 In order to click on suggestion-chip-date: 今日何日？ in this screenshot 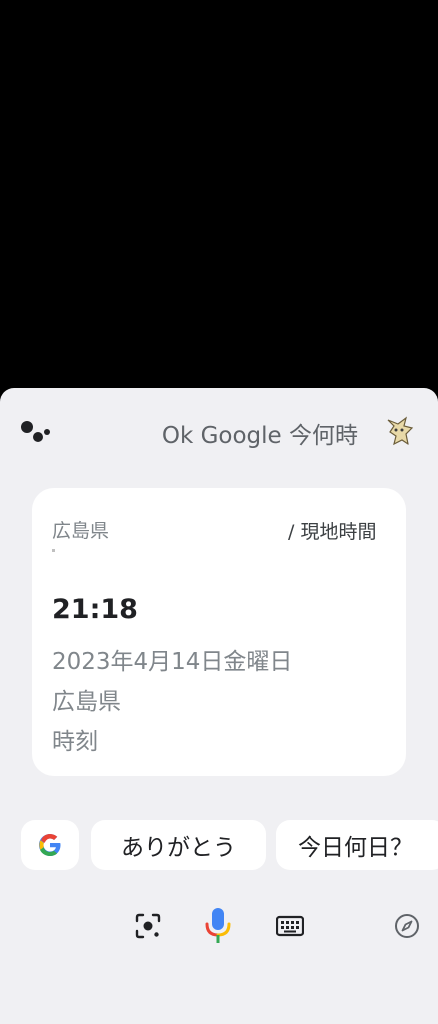, I will do `click(357, 845)`.